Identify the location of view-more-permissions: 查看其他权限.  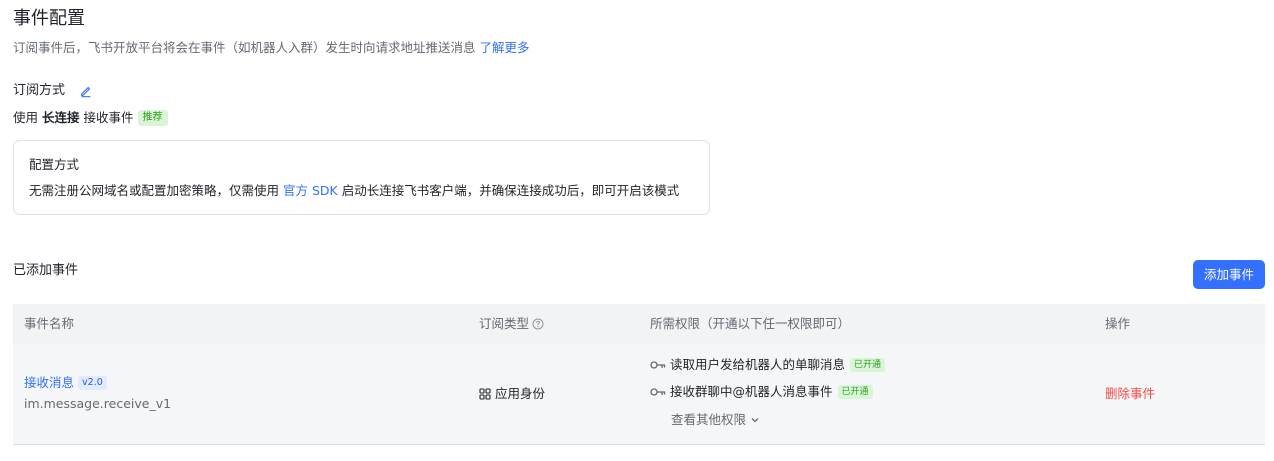
(715, 420).